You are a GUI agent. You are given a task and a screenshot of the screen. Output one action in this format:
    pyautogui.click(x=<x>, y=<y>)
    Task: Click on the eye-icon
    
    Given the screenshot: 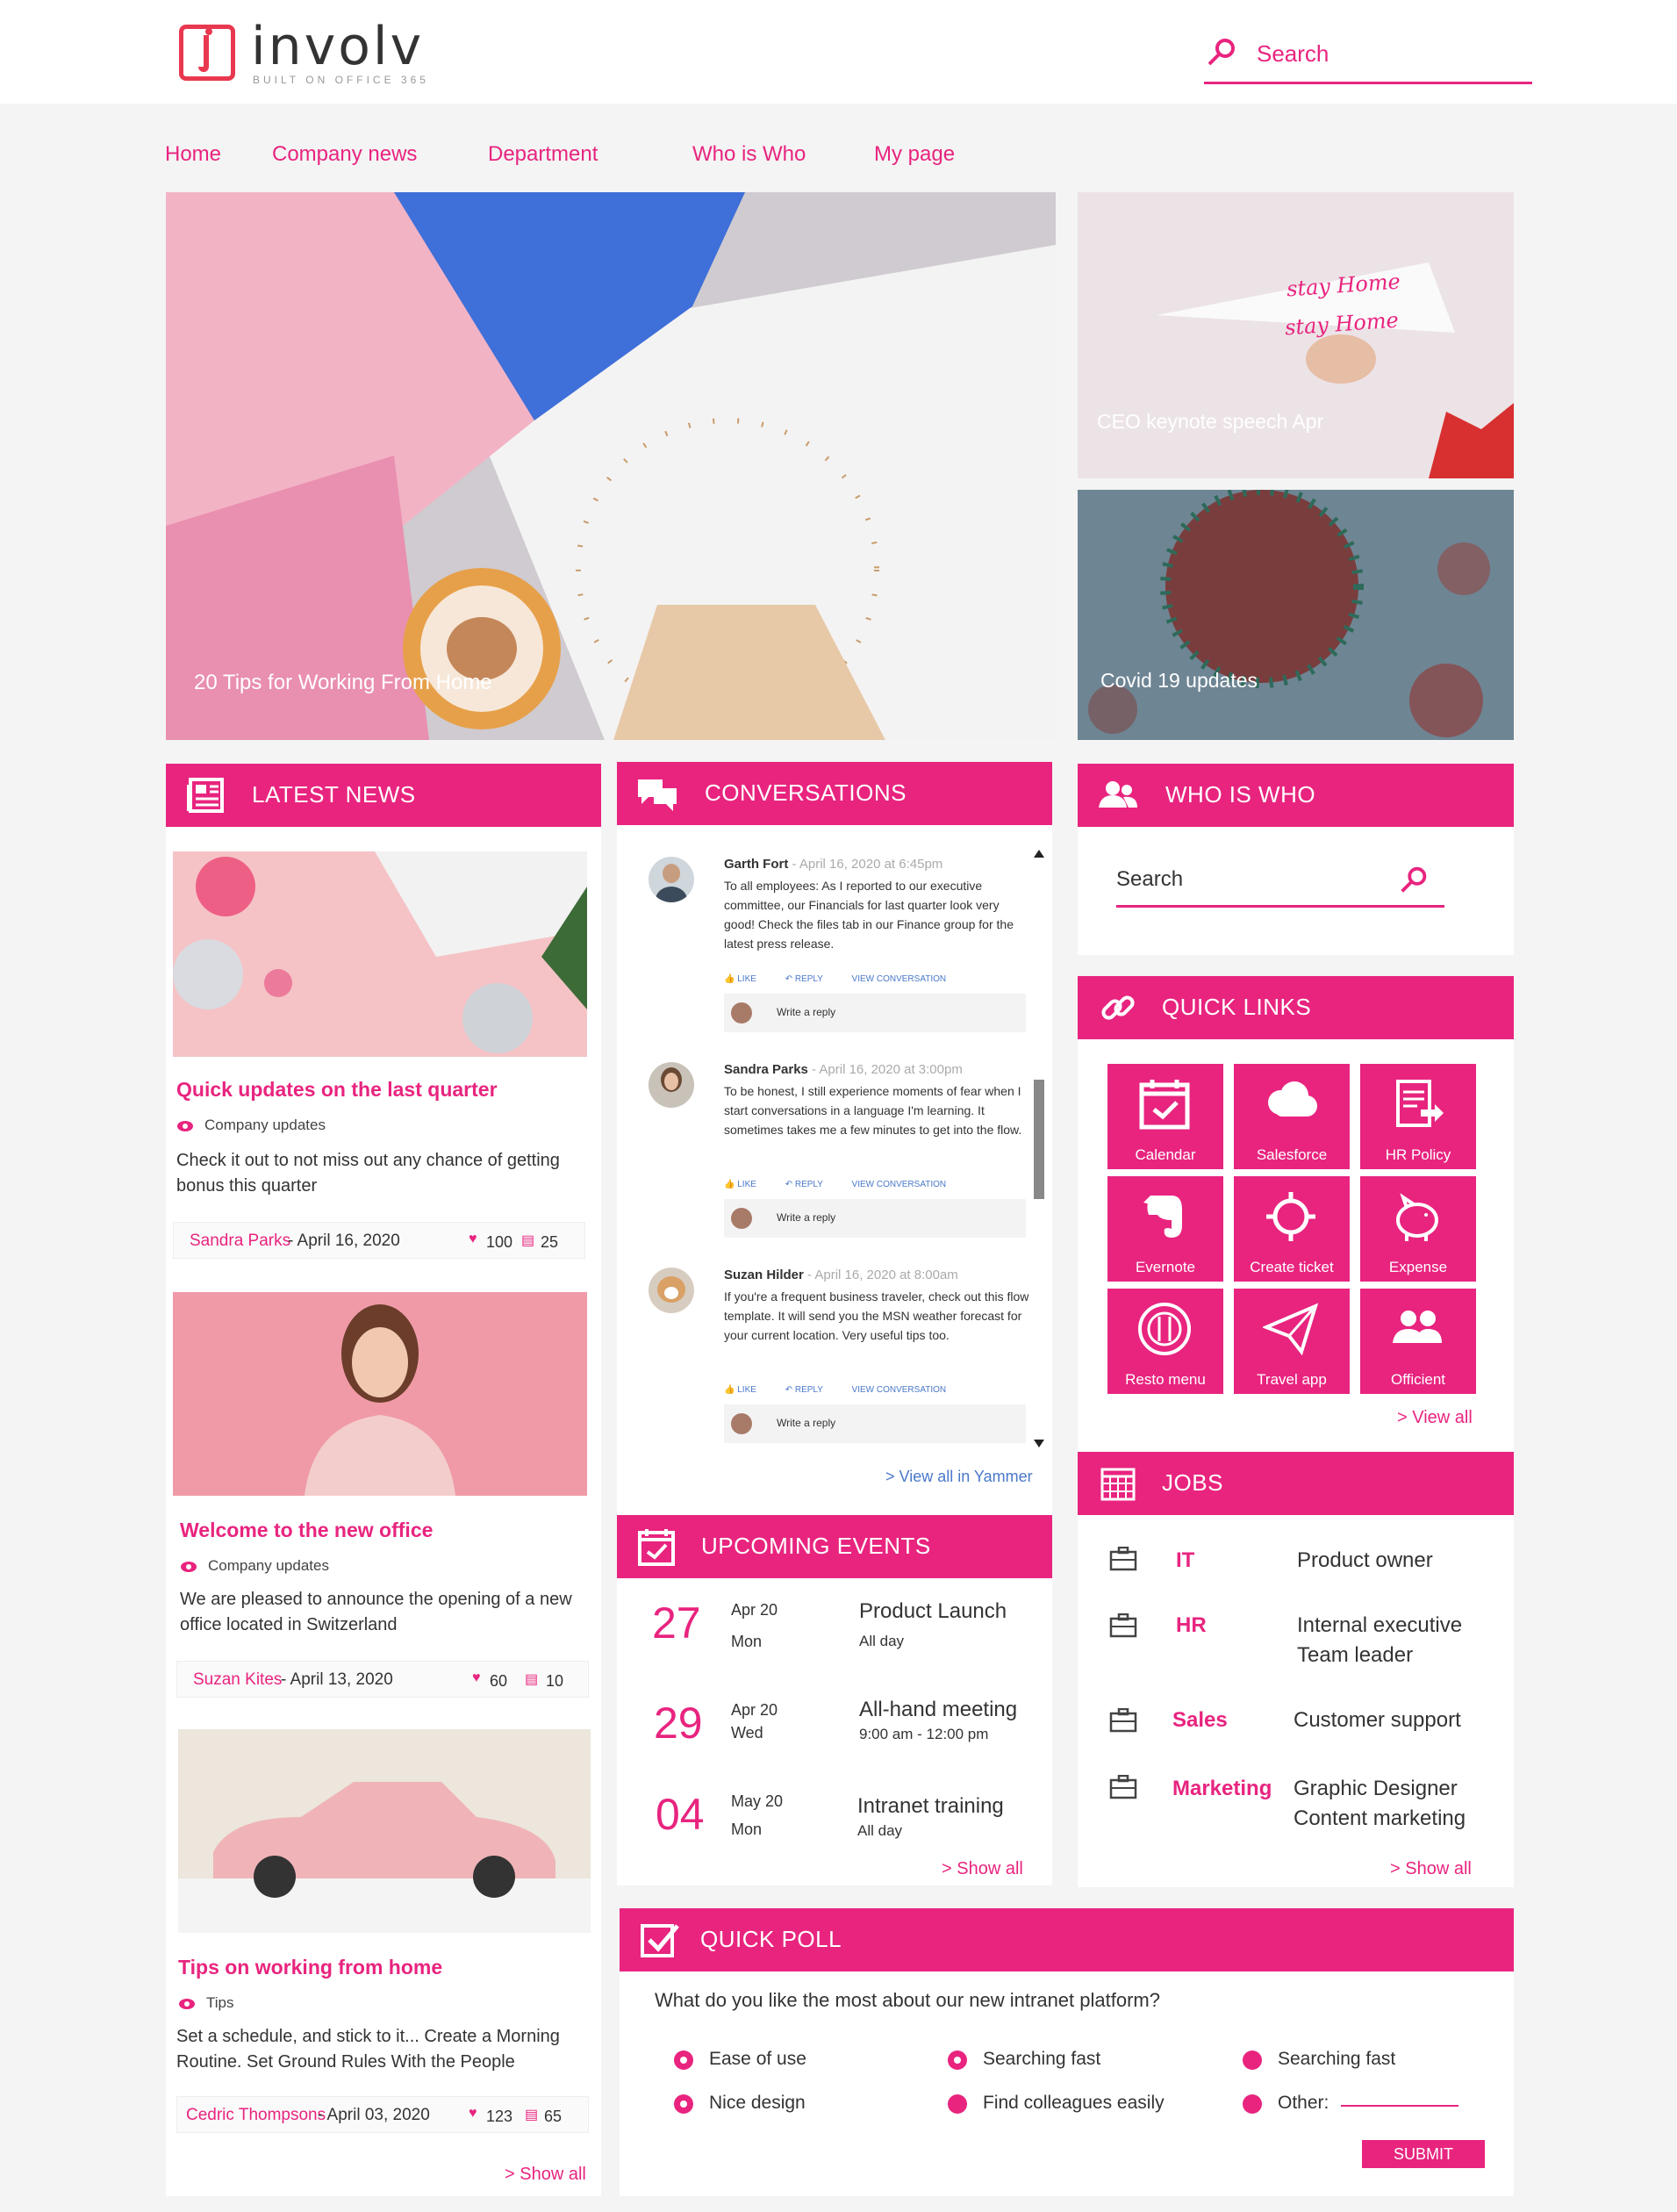 What is the action you would take?
    pyautogui.click(x=187, y=2004)
    